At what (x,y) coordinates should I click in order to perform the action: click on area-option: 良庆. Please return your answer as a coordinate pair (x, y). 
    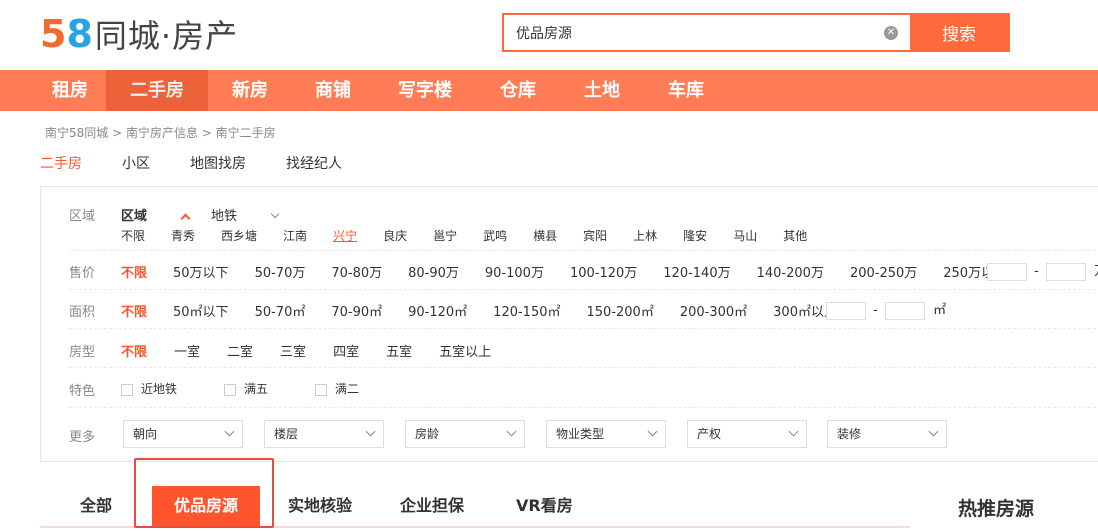
    Looking at the image, I should click on (395, 235).